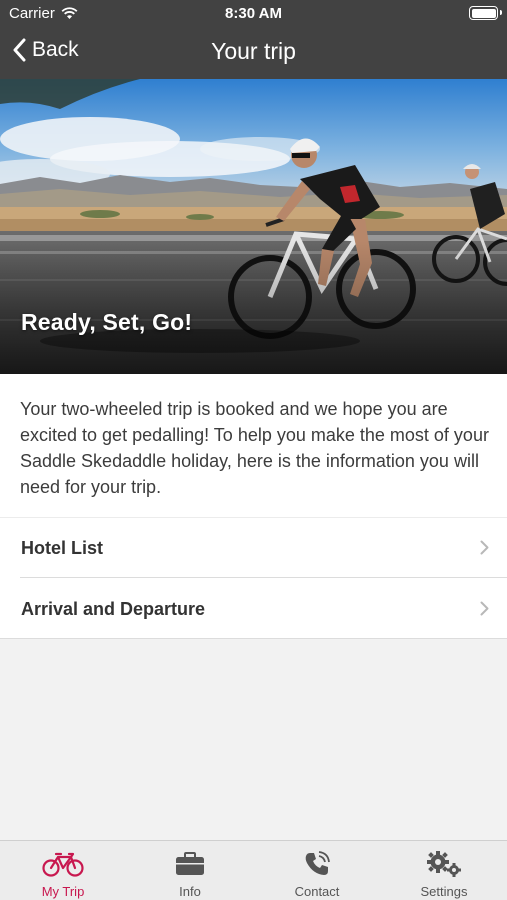 This screenshot has height=900, width=507. What do you see at coordinates (55, 49) in the screenshot?
I see `back-label: Back` at bounding box center [55, 49].